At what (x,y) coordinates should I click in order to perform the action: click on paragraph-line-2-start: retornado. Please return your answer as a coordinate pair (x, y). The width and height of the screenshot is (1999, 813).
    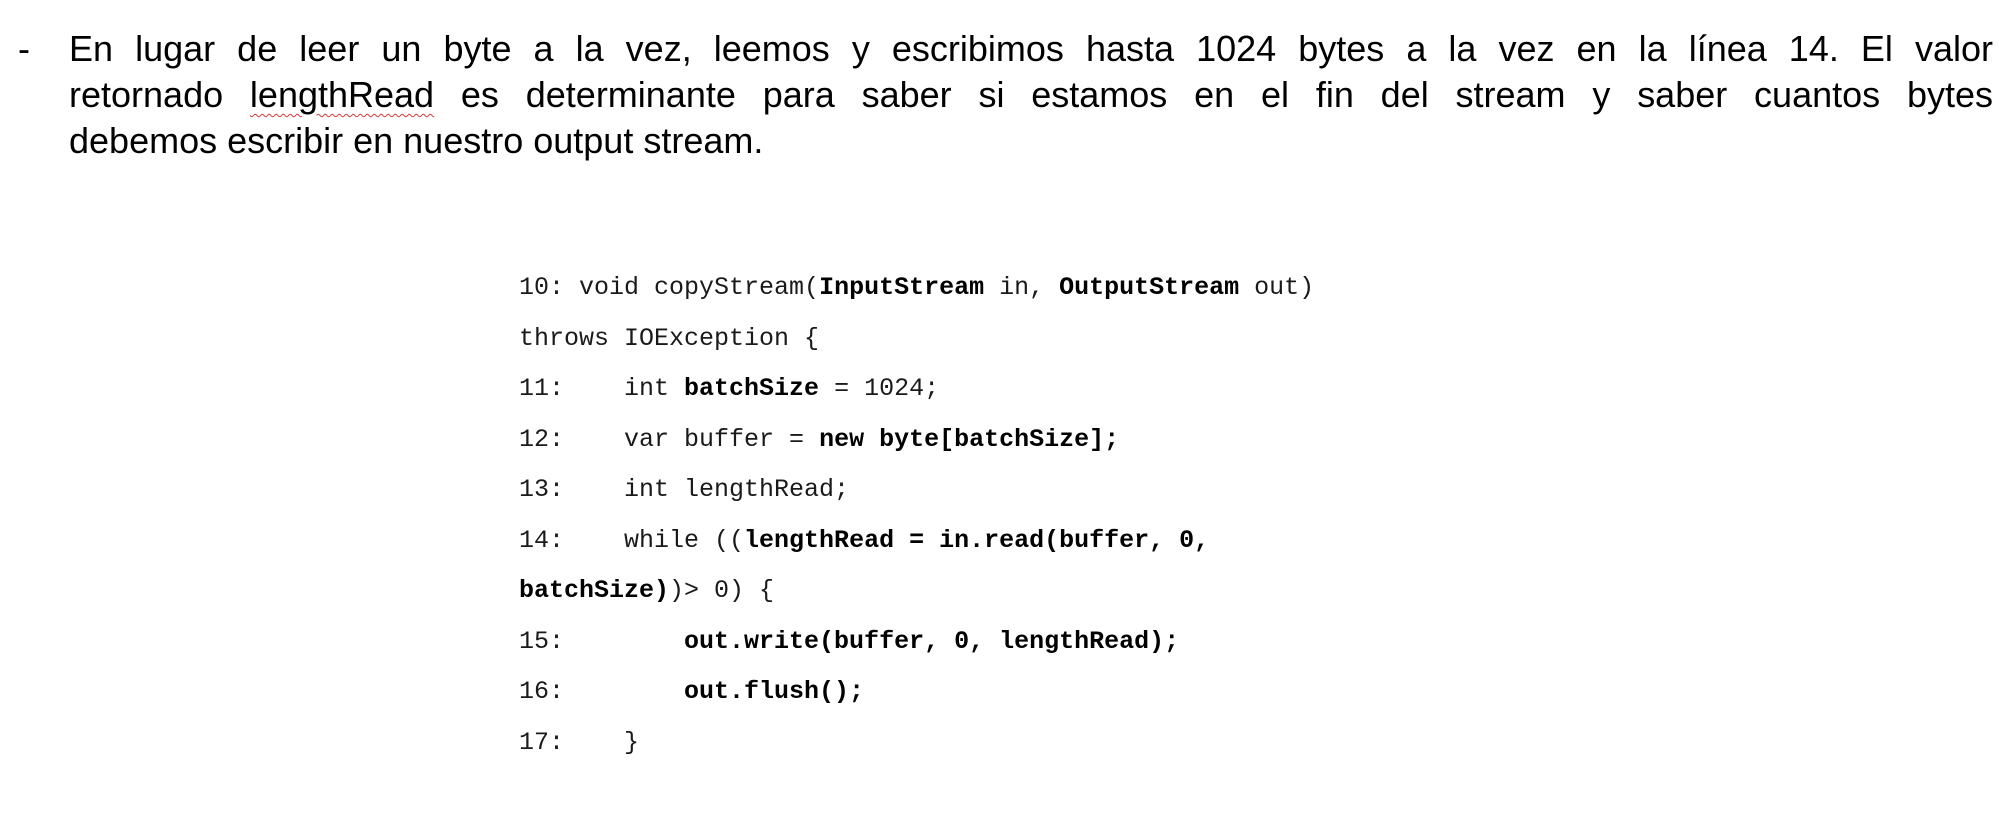
    Looking at the image, I should click on (159, 94).